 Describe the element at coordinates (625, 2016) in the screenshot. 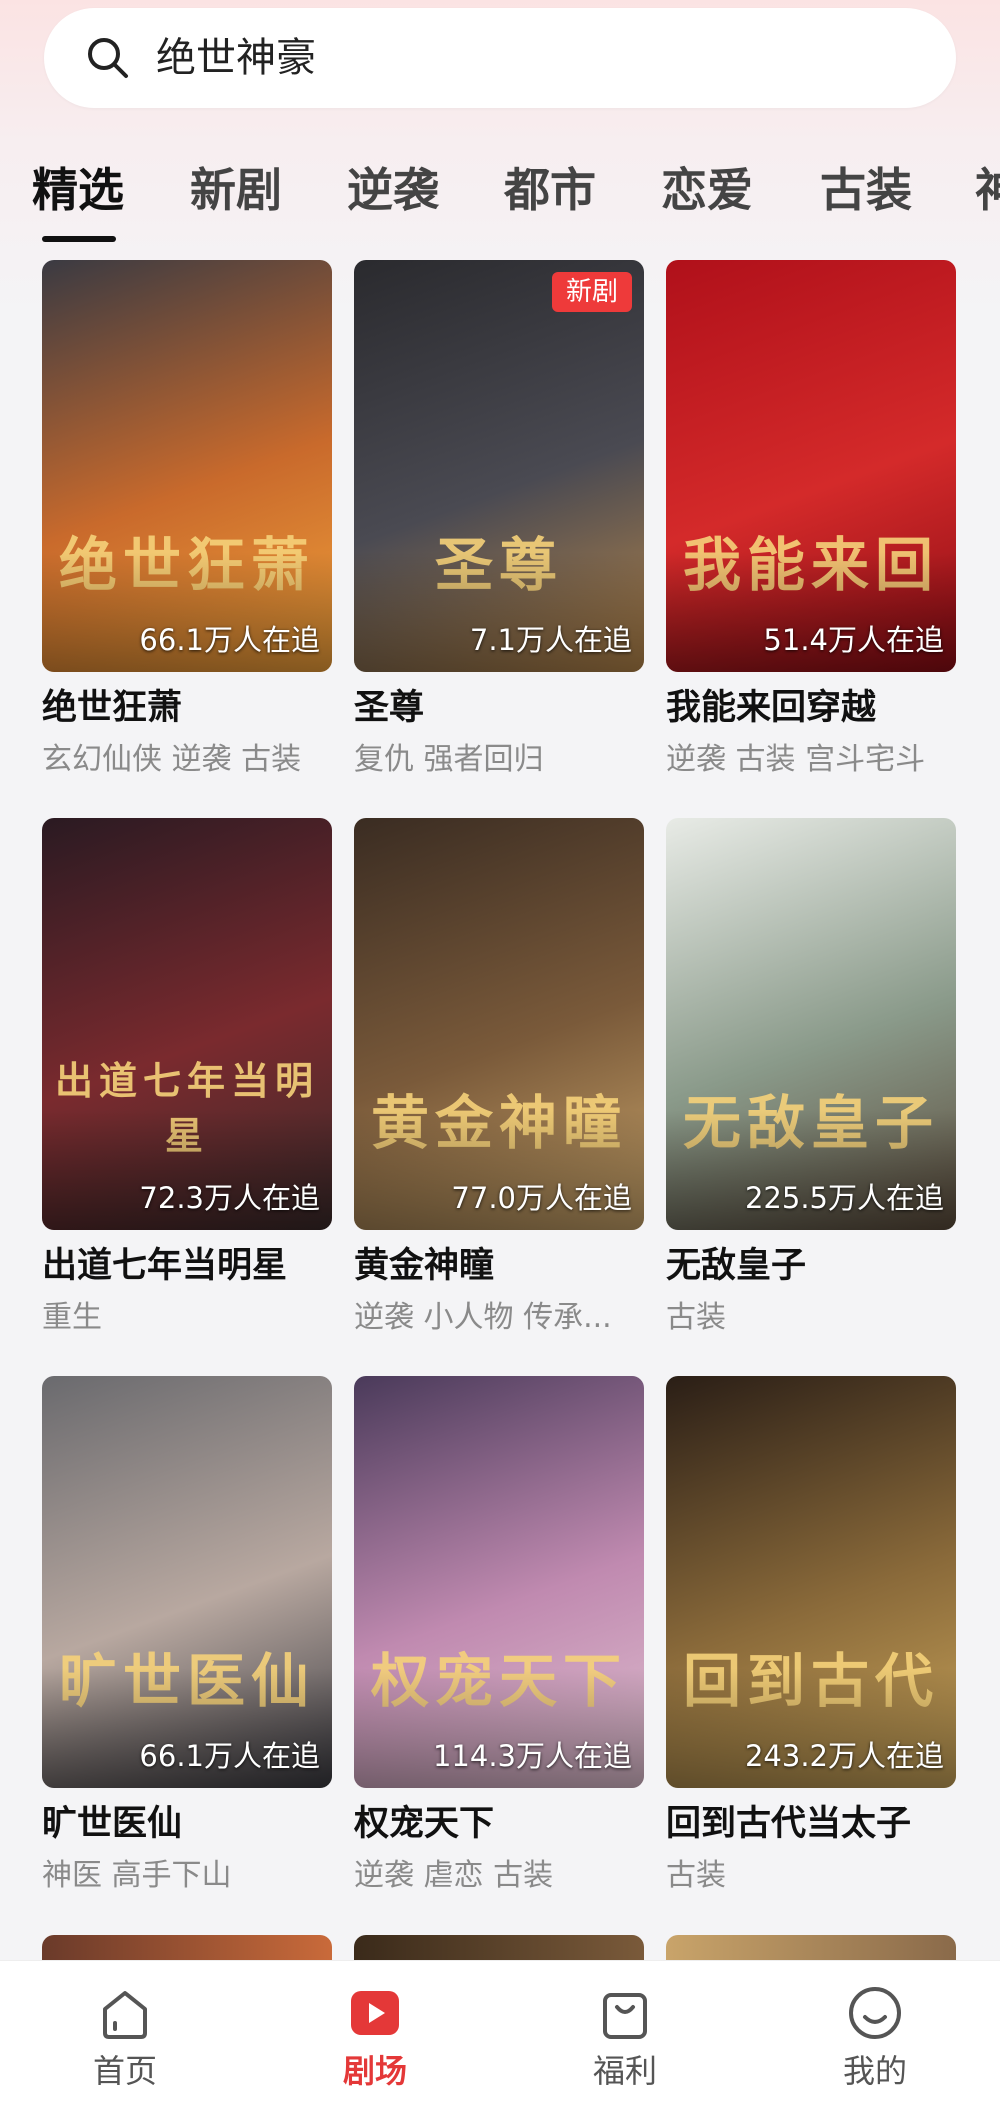

I see `gift-bag-icon` at that location.